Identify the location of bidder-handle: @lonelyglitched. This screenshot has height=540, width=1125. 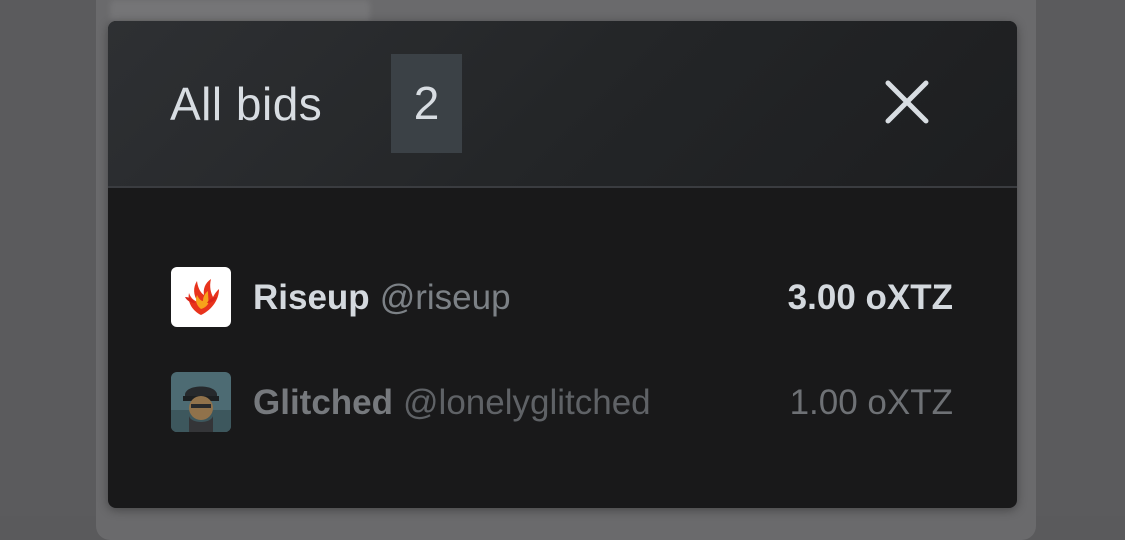
(527, 402).